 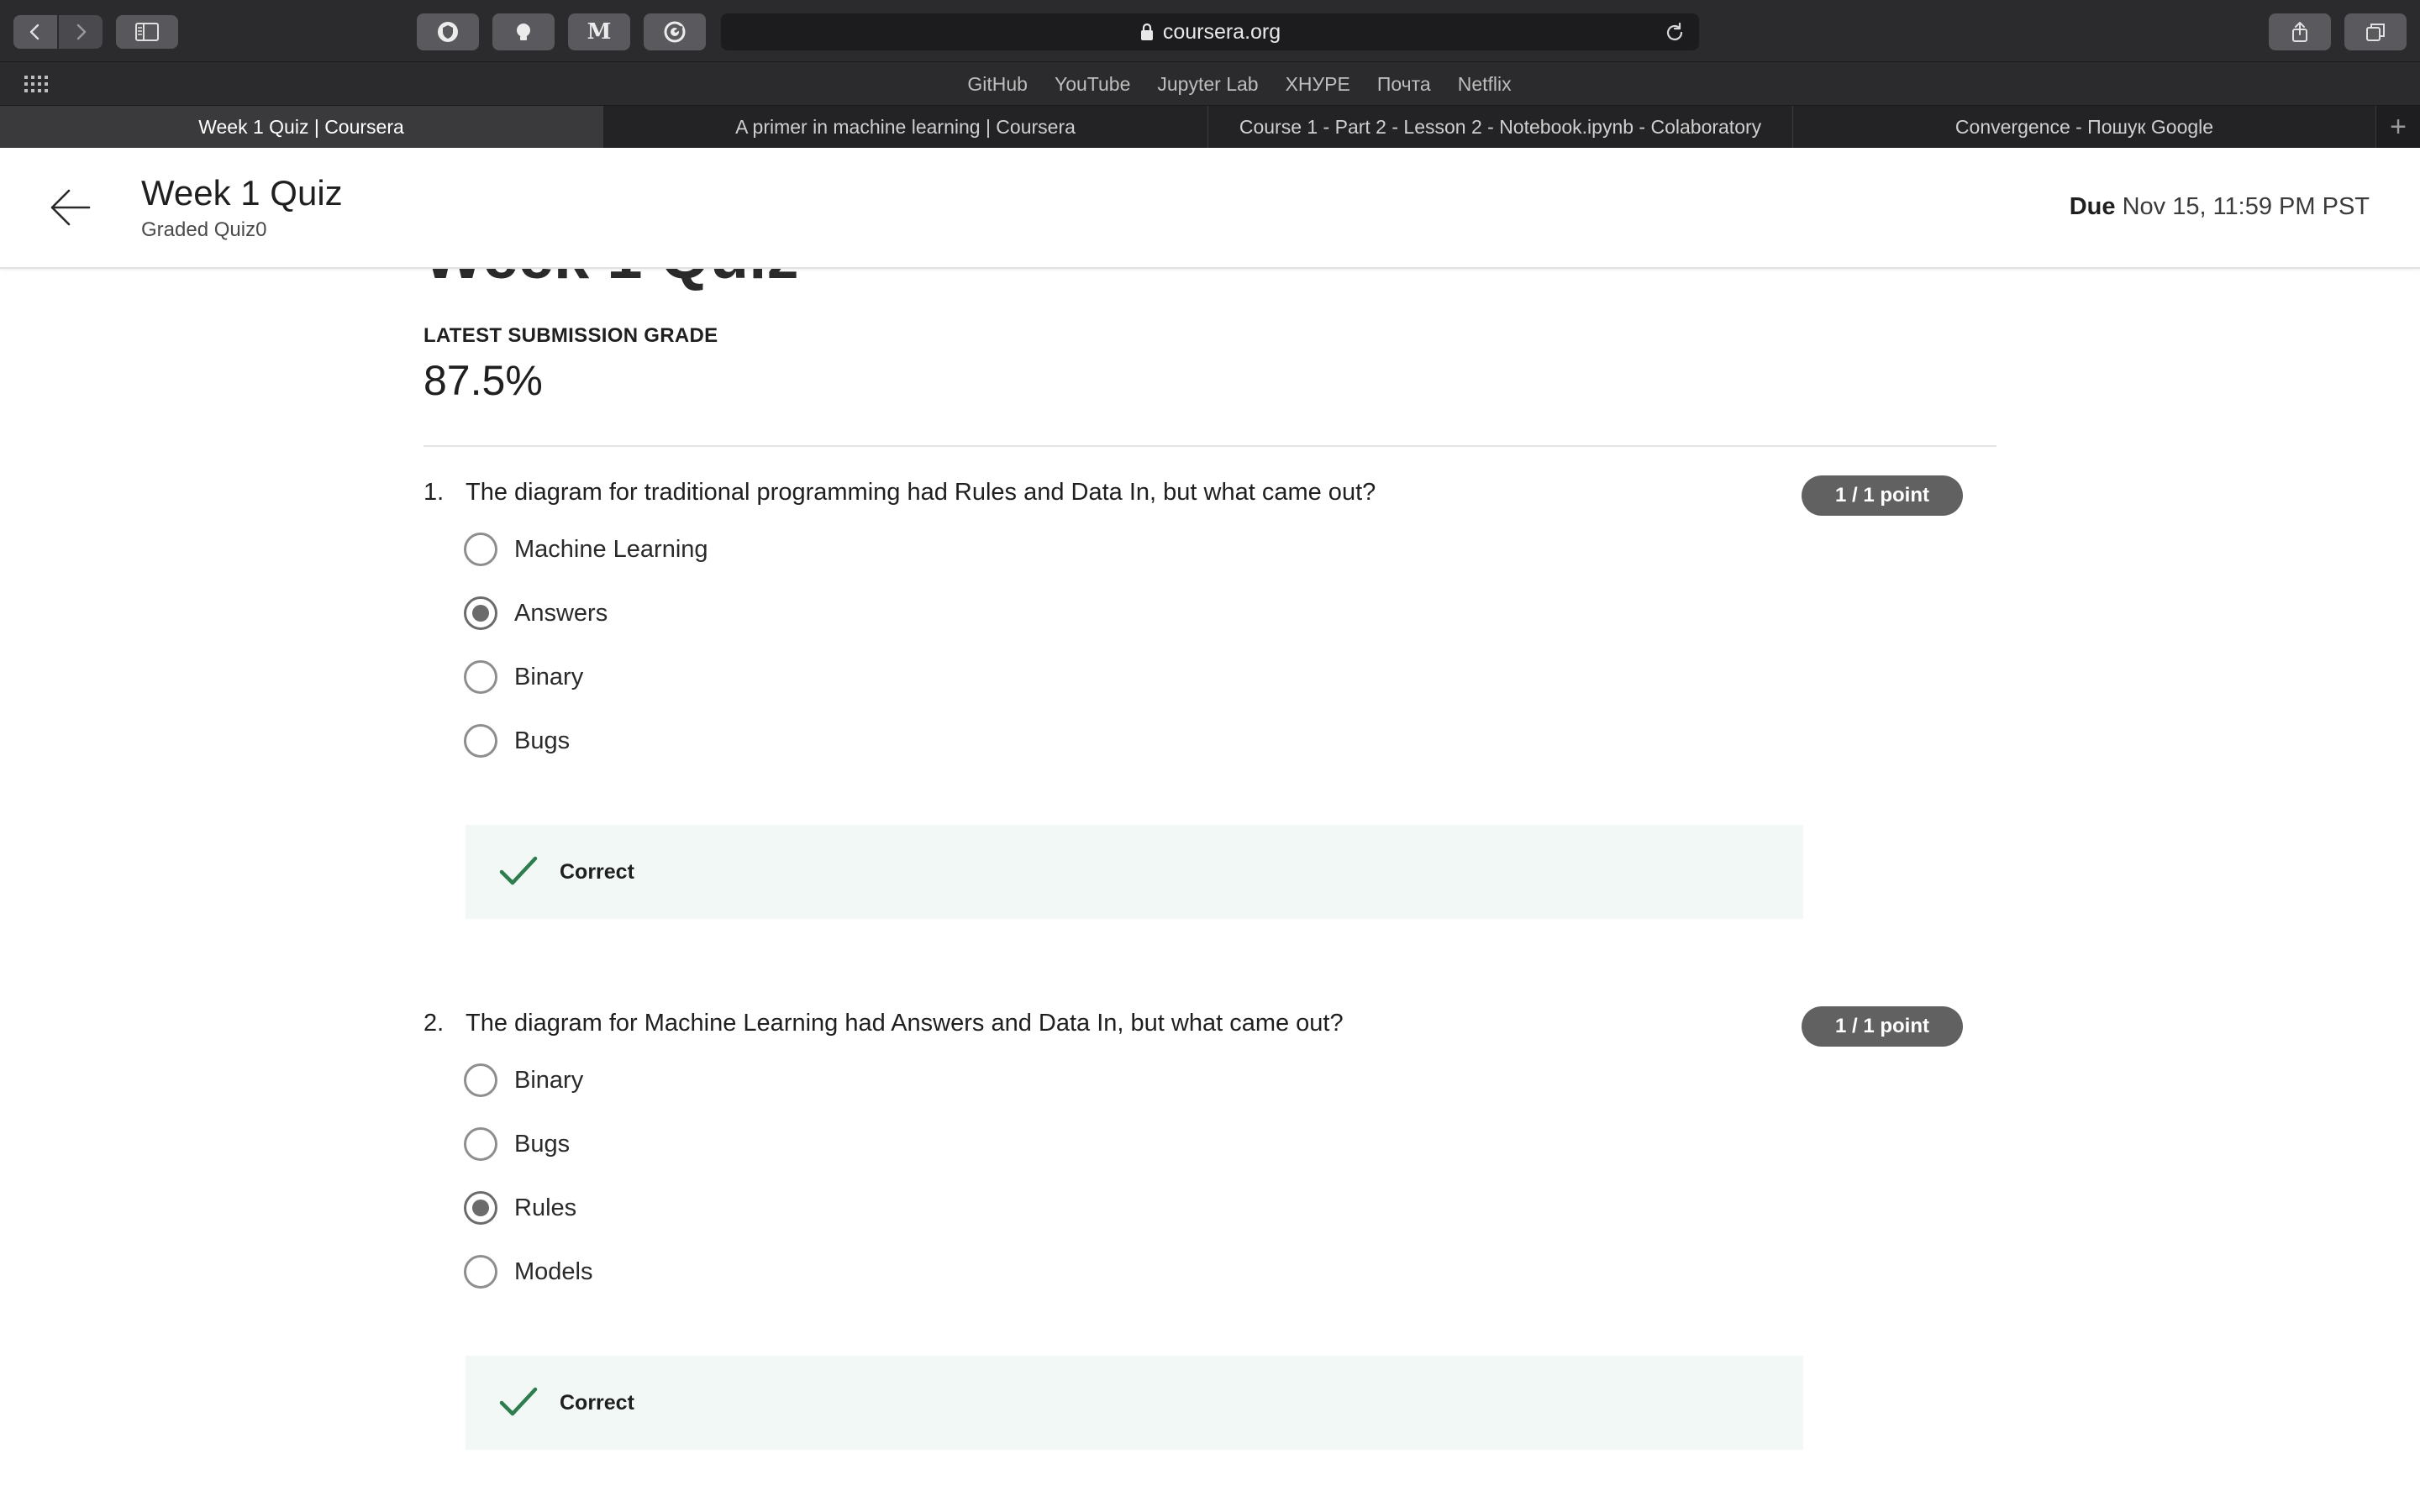 I want to click on option-label: Rules, so click(x=545, y=1207).